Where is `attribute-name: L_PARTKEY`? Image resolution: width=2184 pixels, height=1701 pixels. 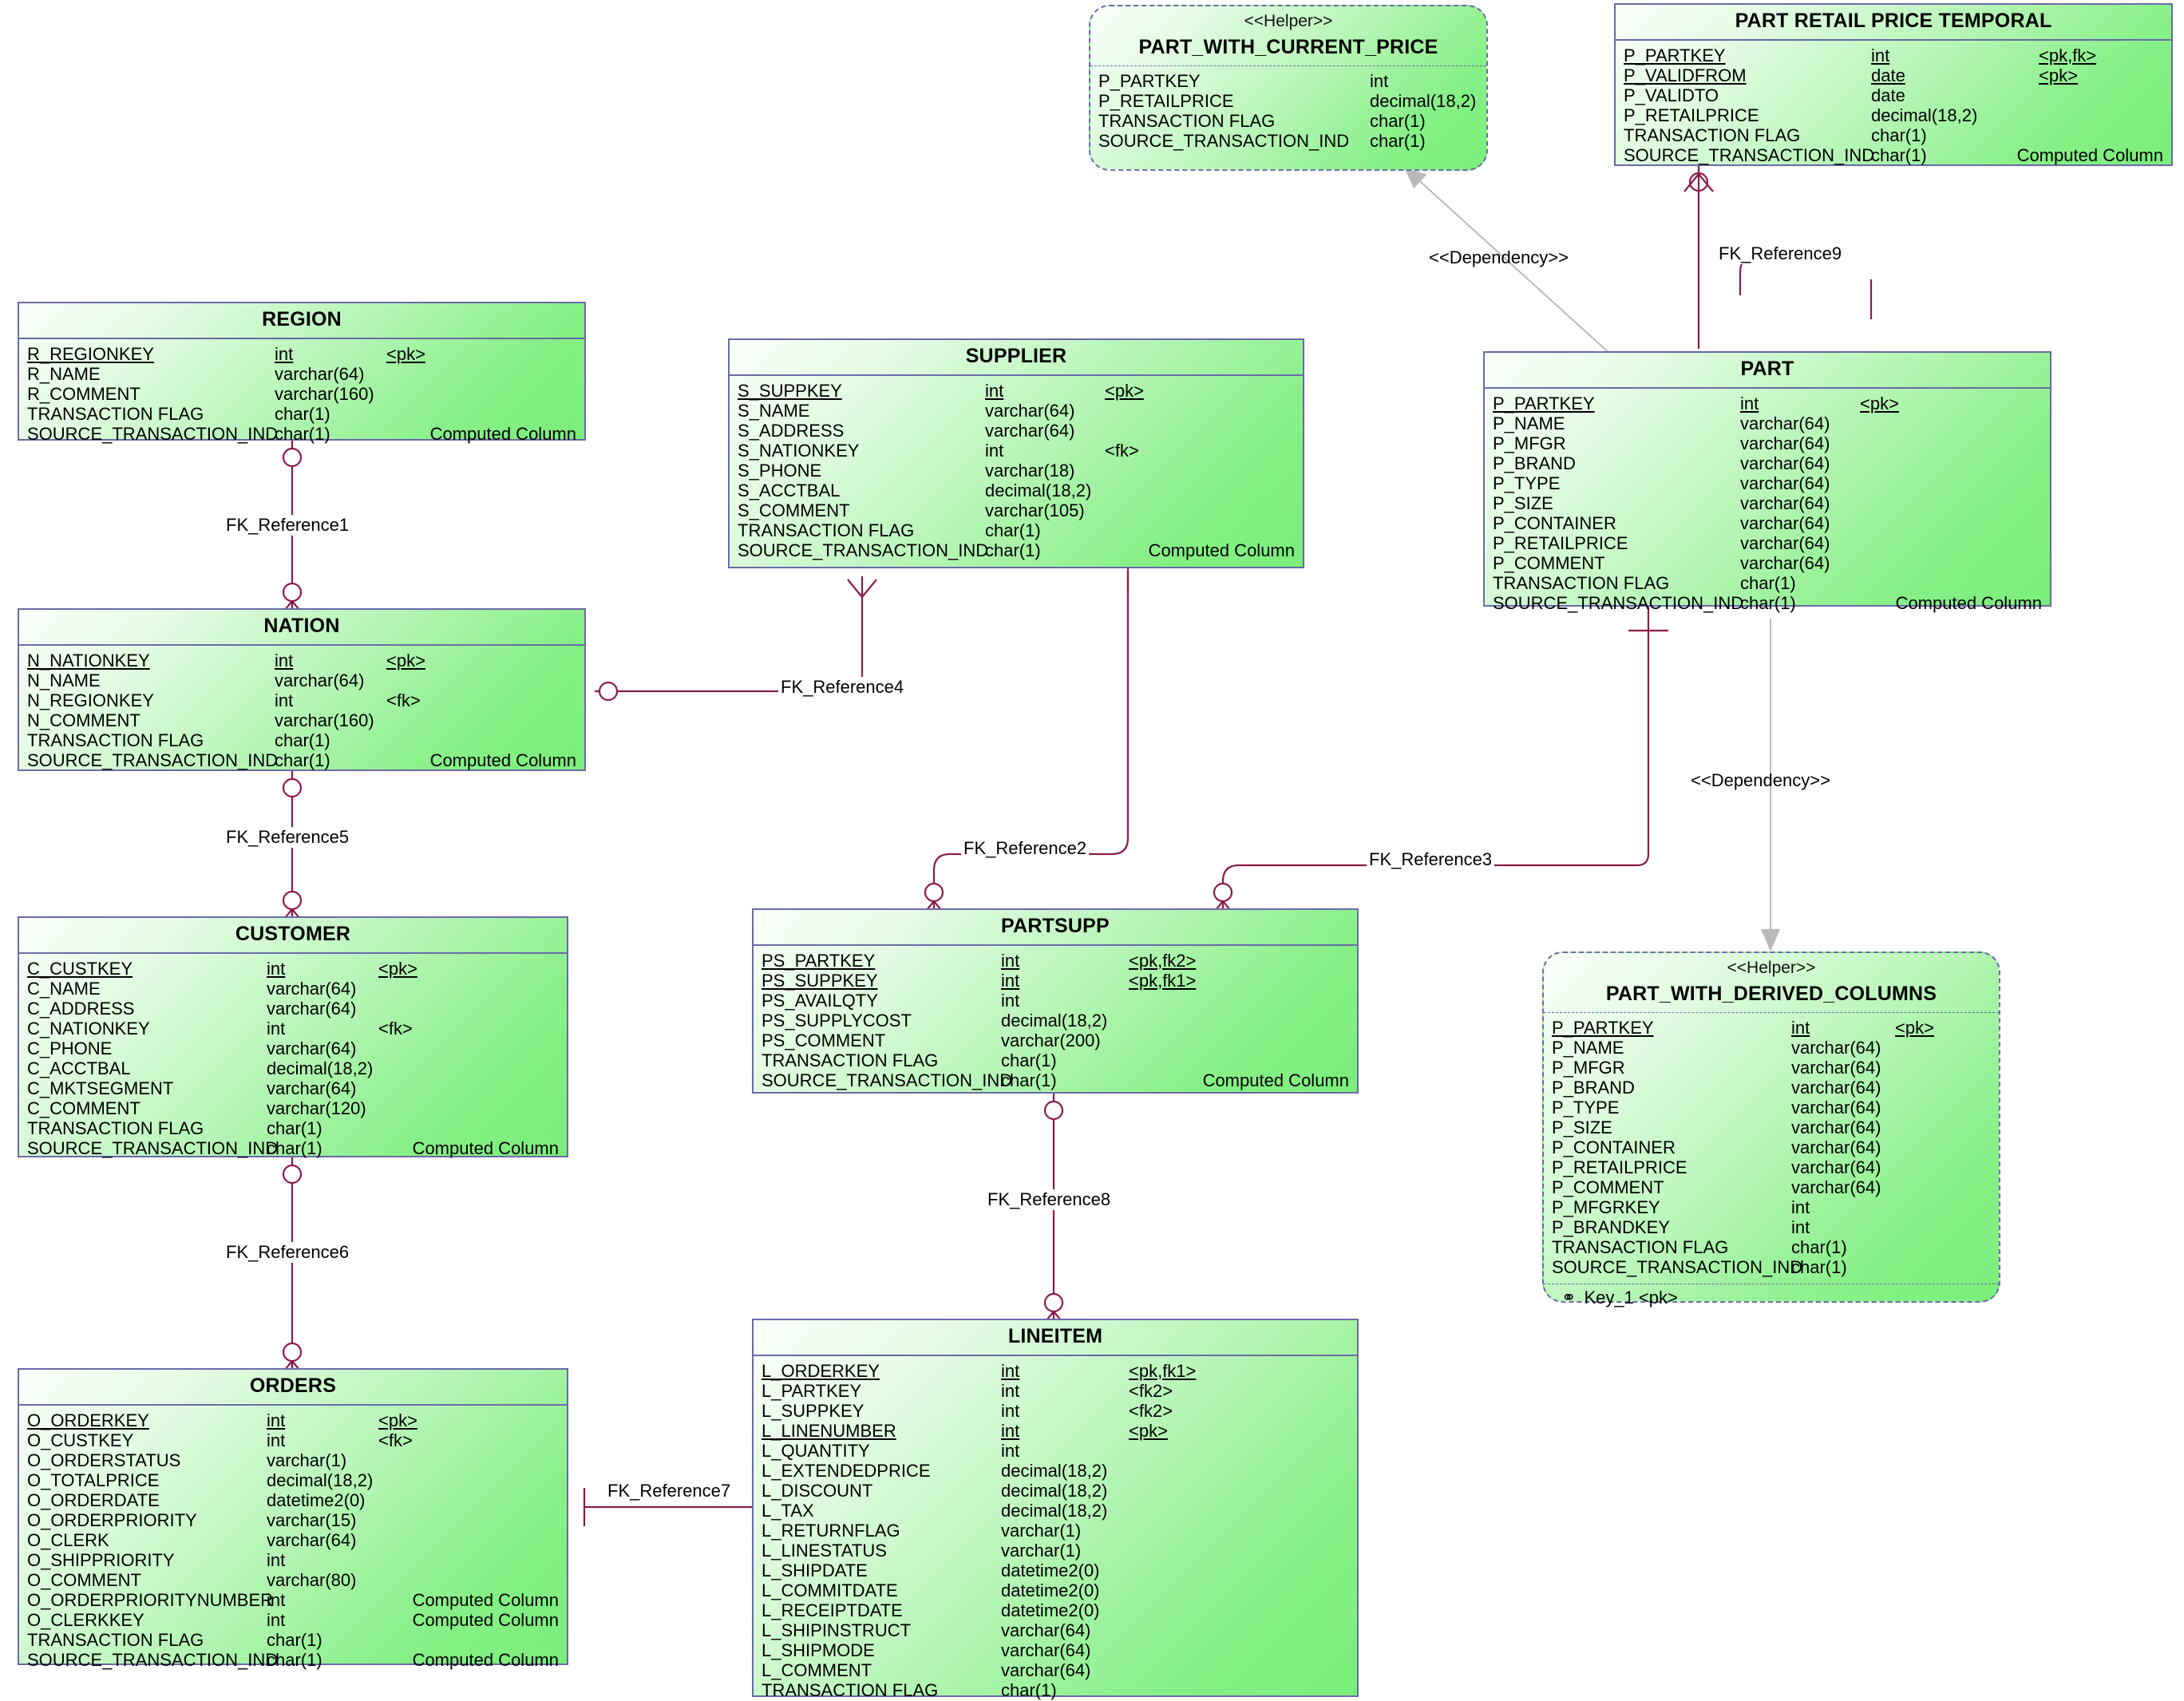
attribute-name: L_PARTKEY is located at coordinates (812, 1390).